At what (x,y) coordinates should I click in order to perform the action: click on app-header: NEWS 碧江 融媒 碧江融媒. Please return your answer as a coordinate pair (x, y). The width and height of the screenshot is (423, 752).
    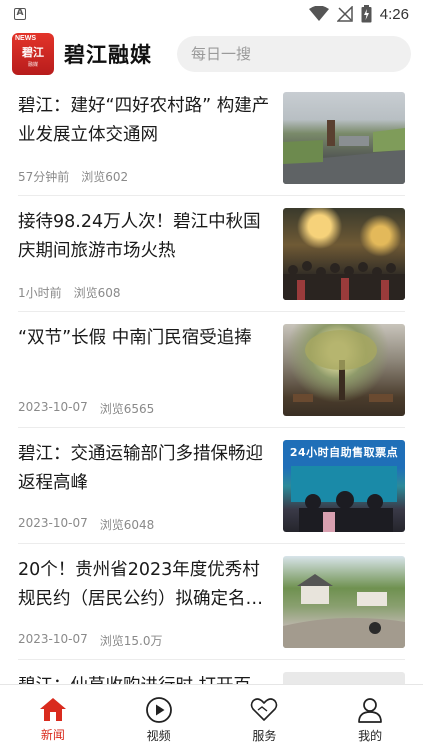
    Looking at the image, I should click on (211, 54).